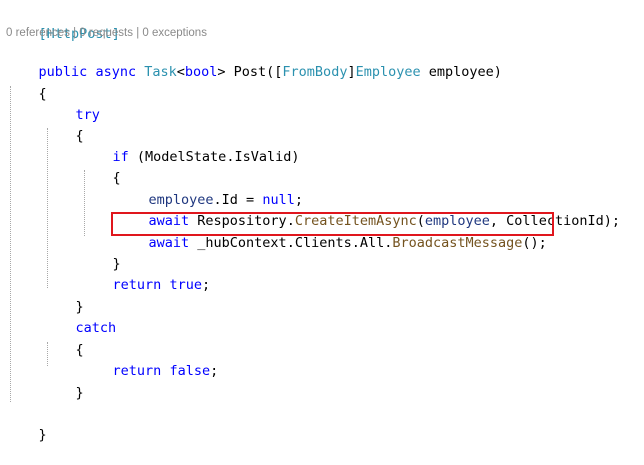  I want to click on code-line-if-close: }, so click(116, 264).